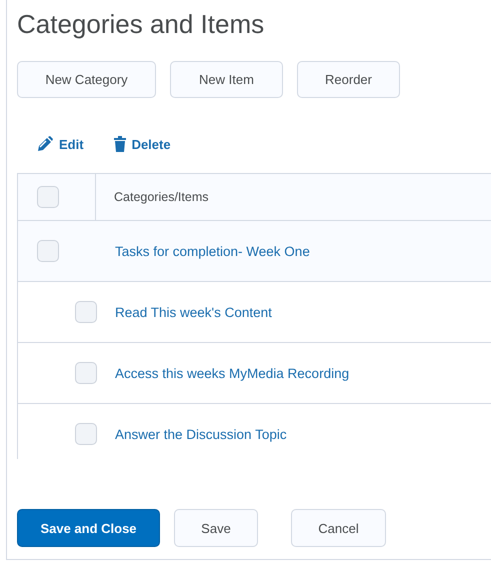 The image size is (491, 572). What do you see at coordinates (212, 251) in the screenshot?
I see `category-link: Tasks for completion- Week One` at bounding box center [212, 251].